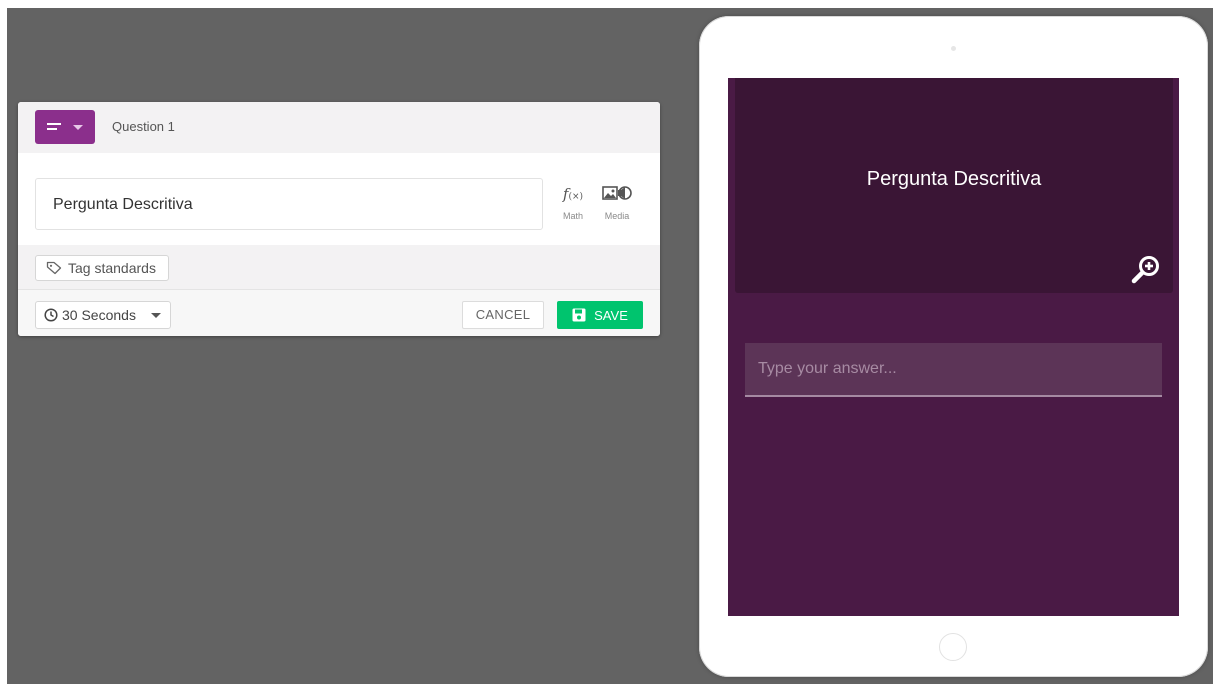 The image size is (1213, 684). Describe the element at coordinates (1146, 270) in the screenshot. I see `zoom-in-icon` at that location.